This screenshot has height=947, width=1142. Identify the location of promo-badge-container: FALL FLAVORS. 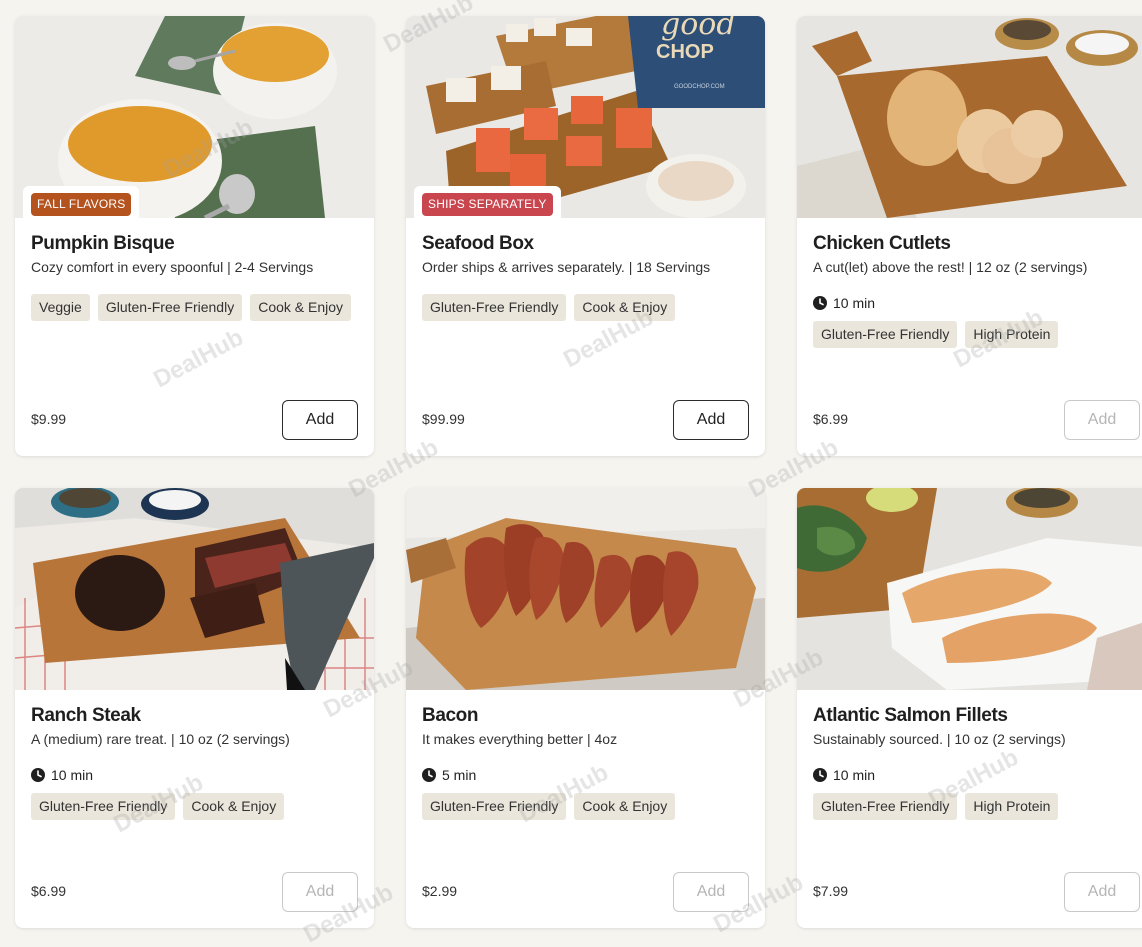
(81, 202).